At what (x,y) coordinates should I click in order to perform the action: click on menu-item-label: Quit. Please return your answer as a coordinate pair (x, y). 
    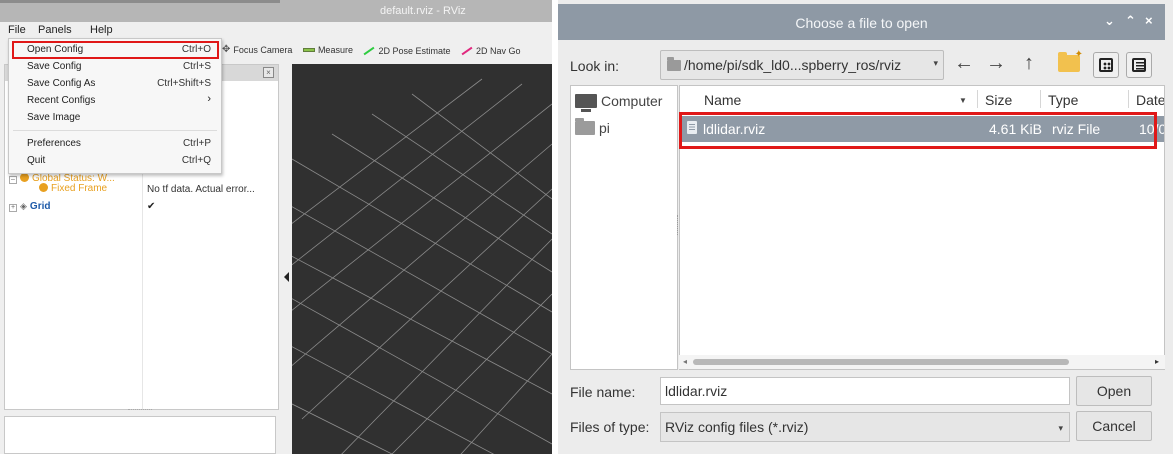
    Looking at the image, I should click on (36, 160).